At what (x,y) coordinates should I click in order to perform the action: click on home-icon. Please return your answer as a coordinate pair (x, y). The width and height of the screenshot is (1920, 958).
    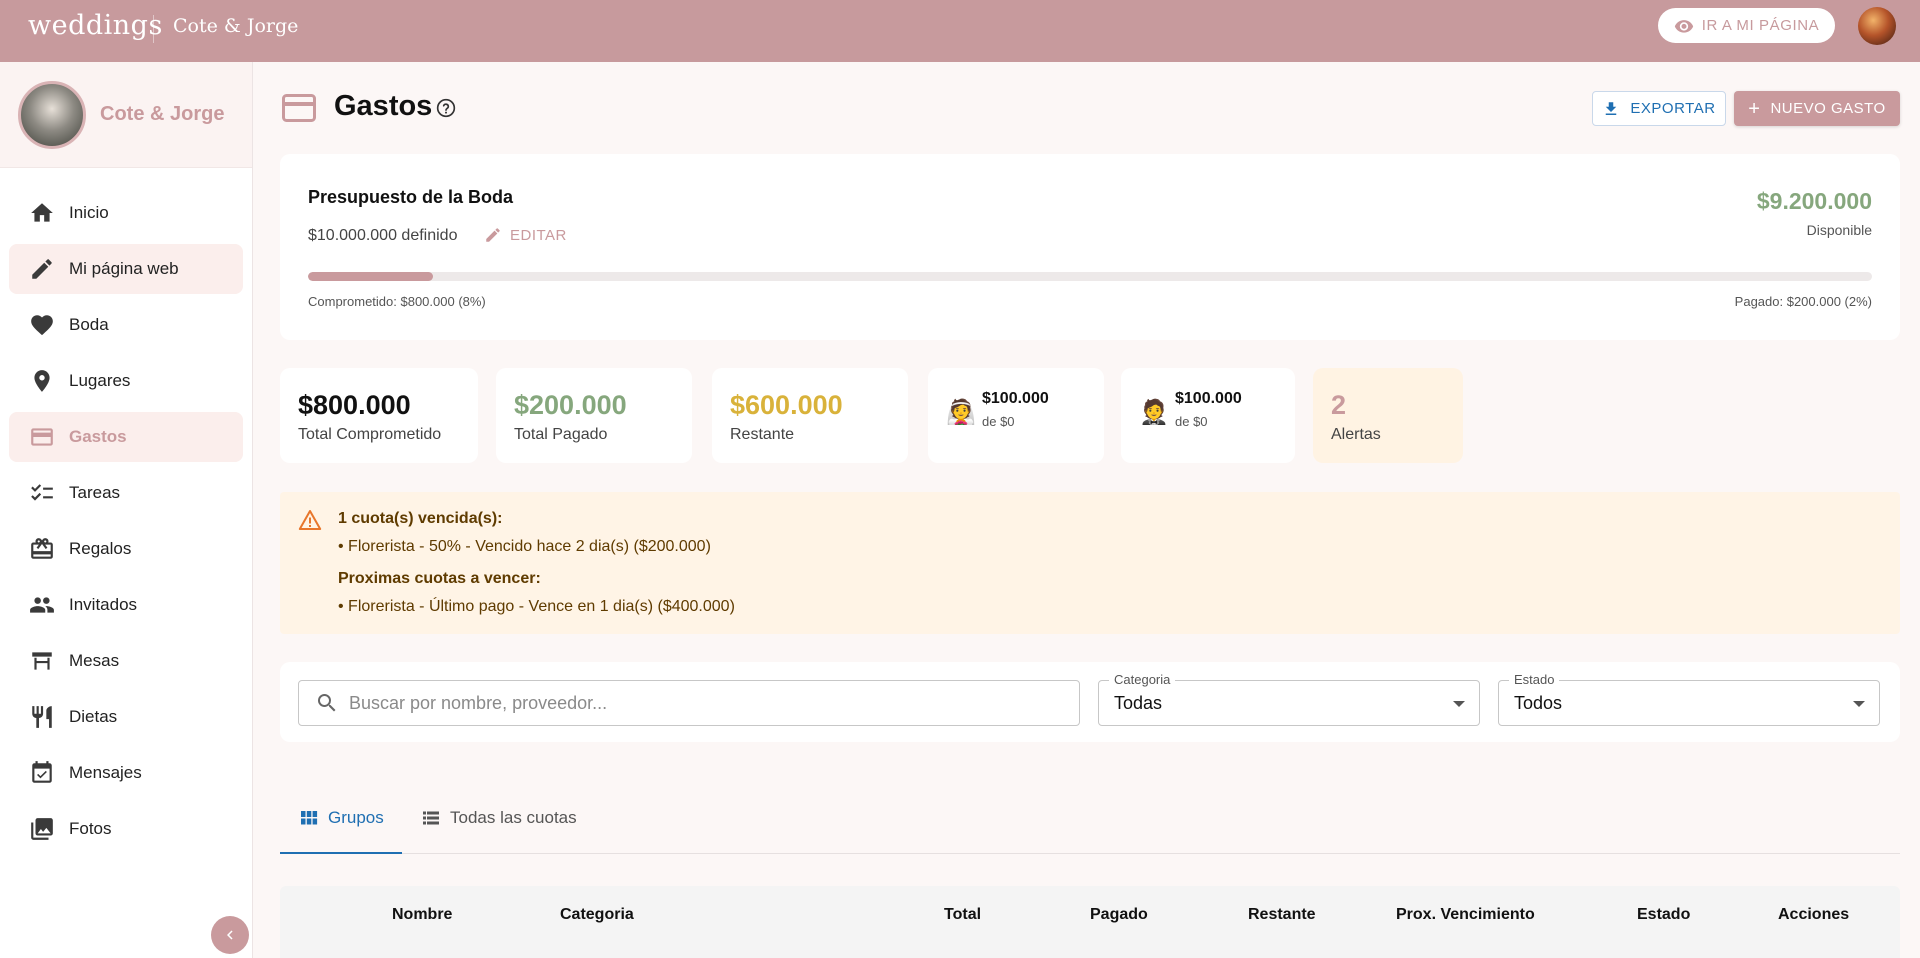
    Looking at the image, I should click on (42, 212).